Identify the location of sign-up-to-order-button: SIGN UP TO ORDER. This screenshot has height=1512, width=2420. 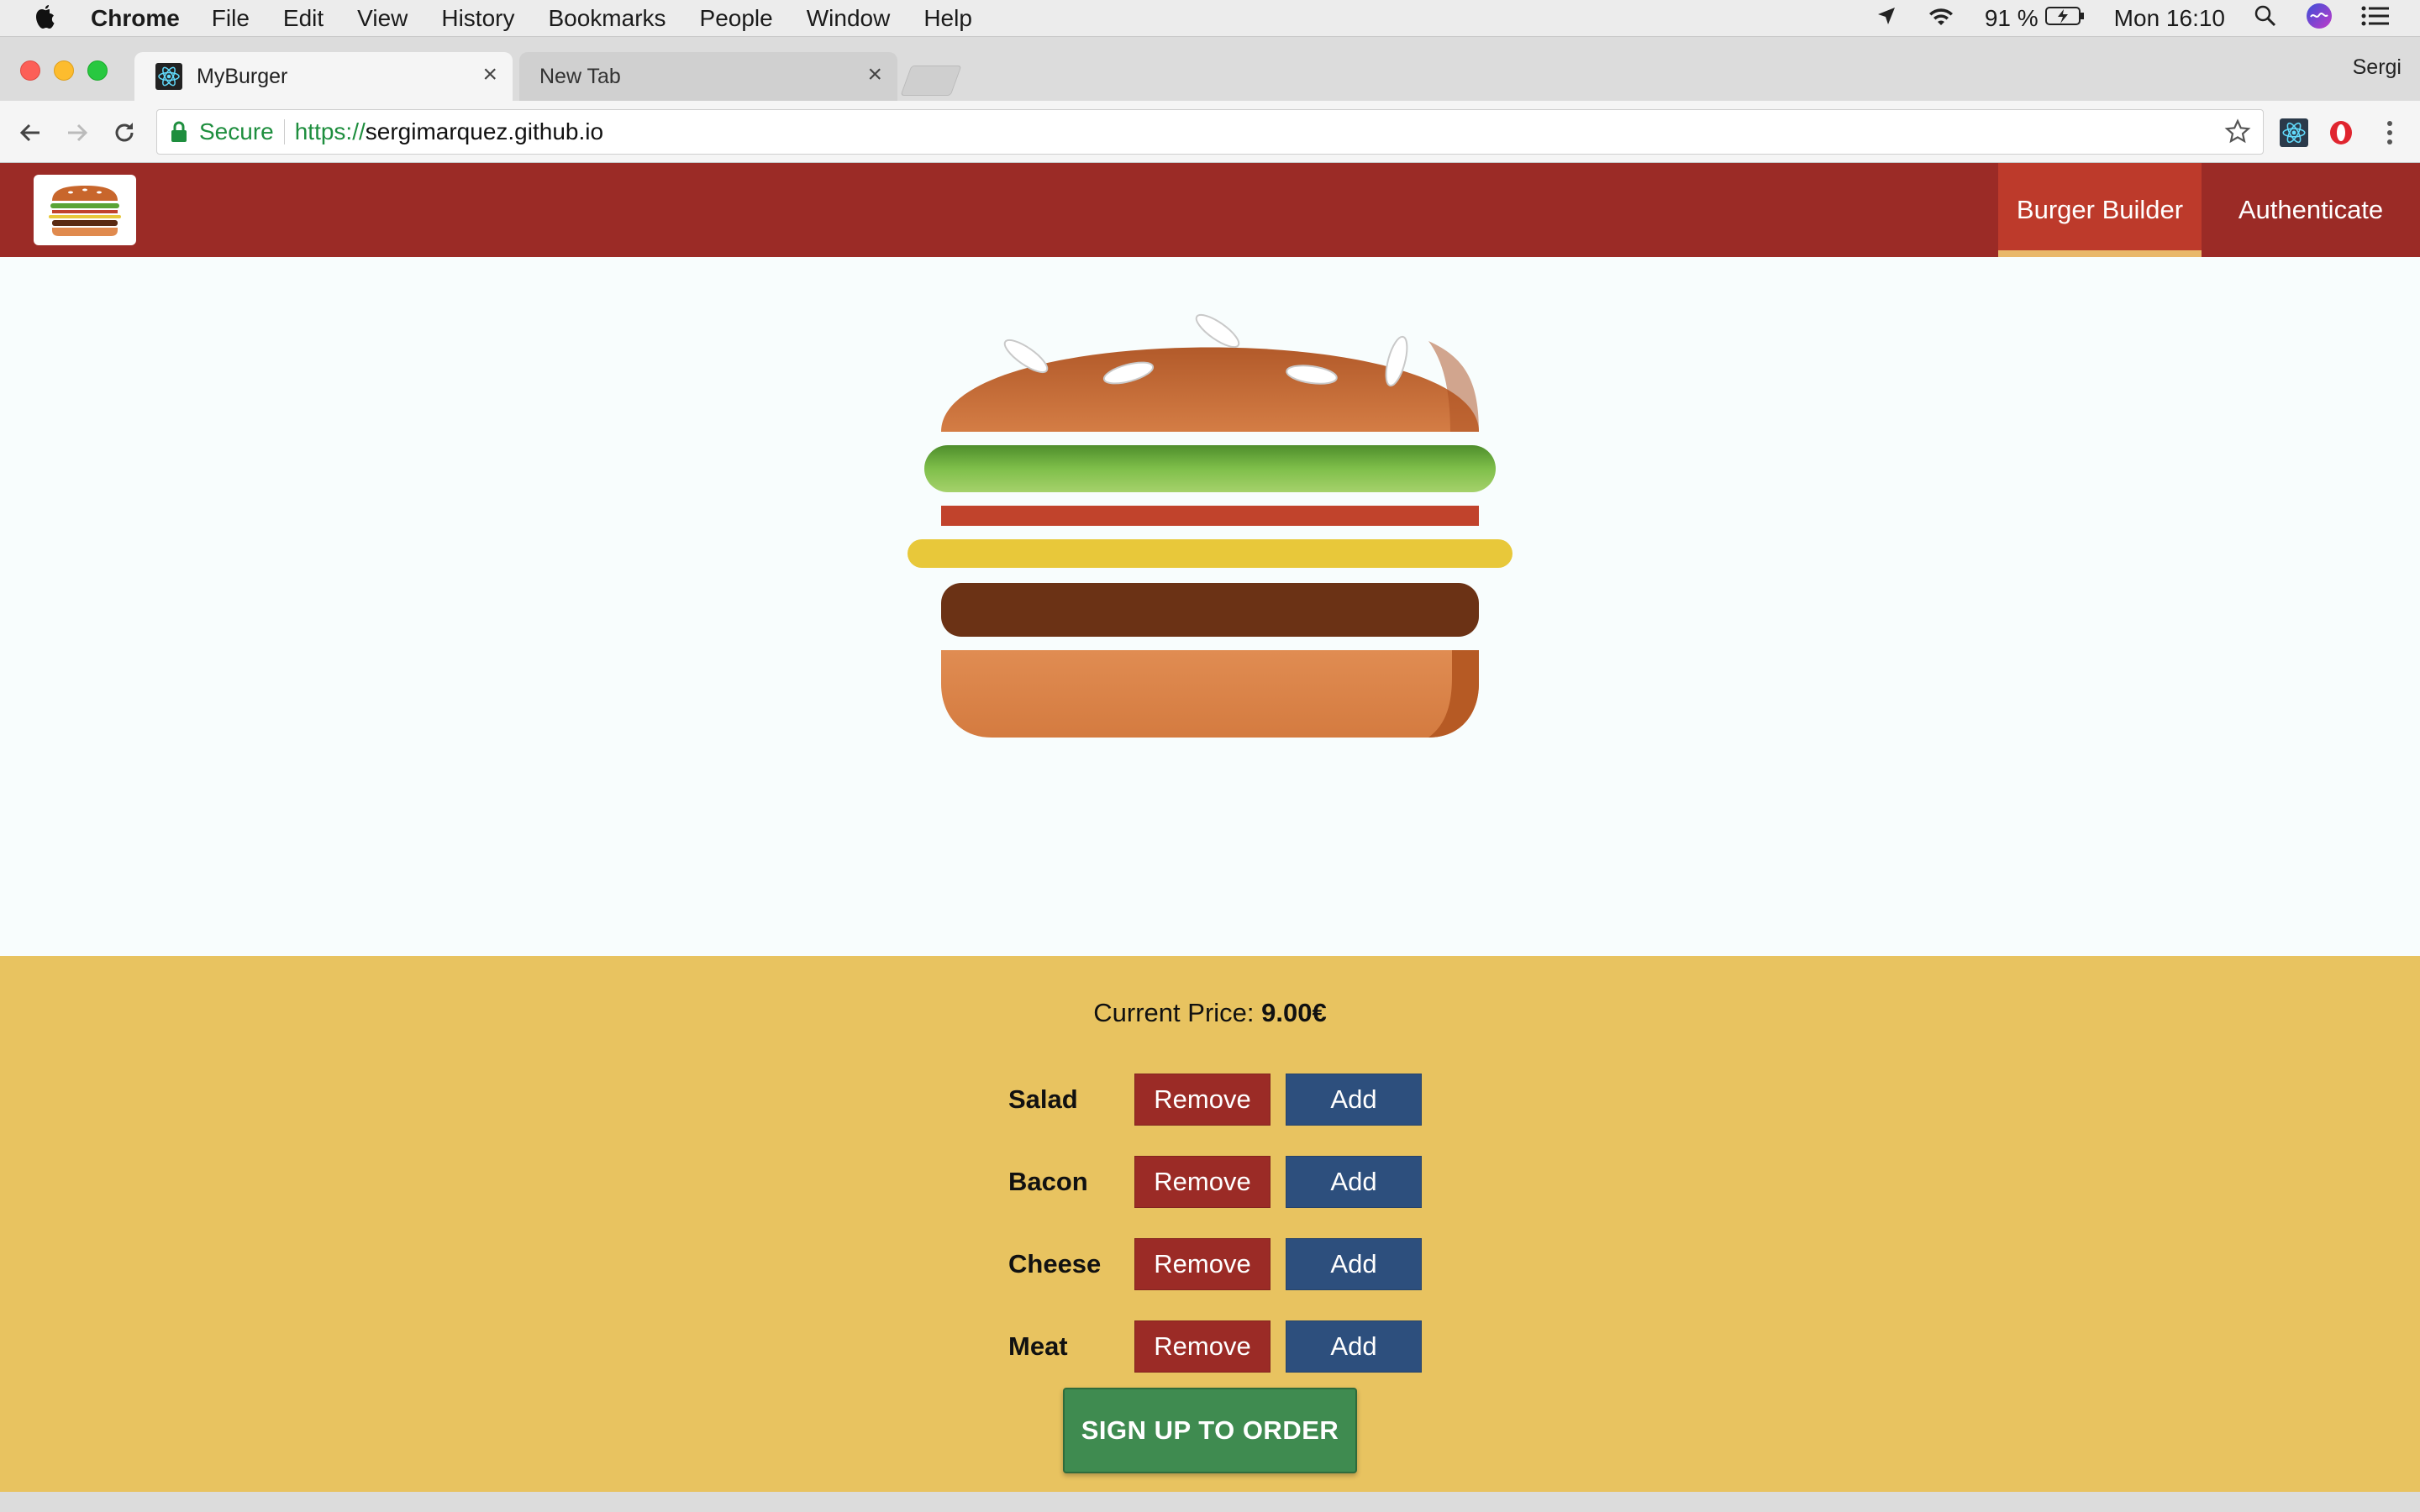
(1210, 1430).